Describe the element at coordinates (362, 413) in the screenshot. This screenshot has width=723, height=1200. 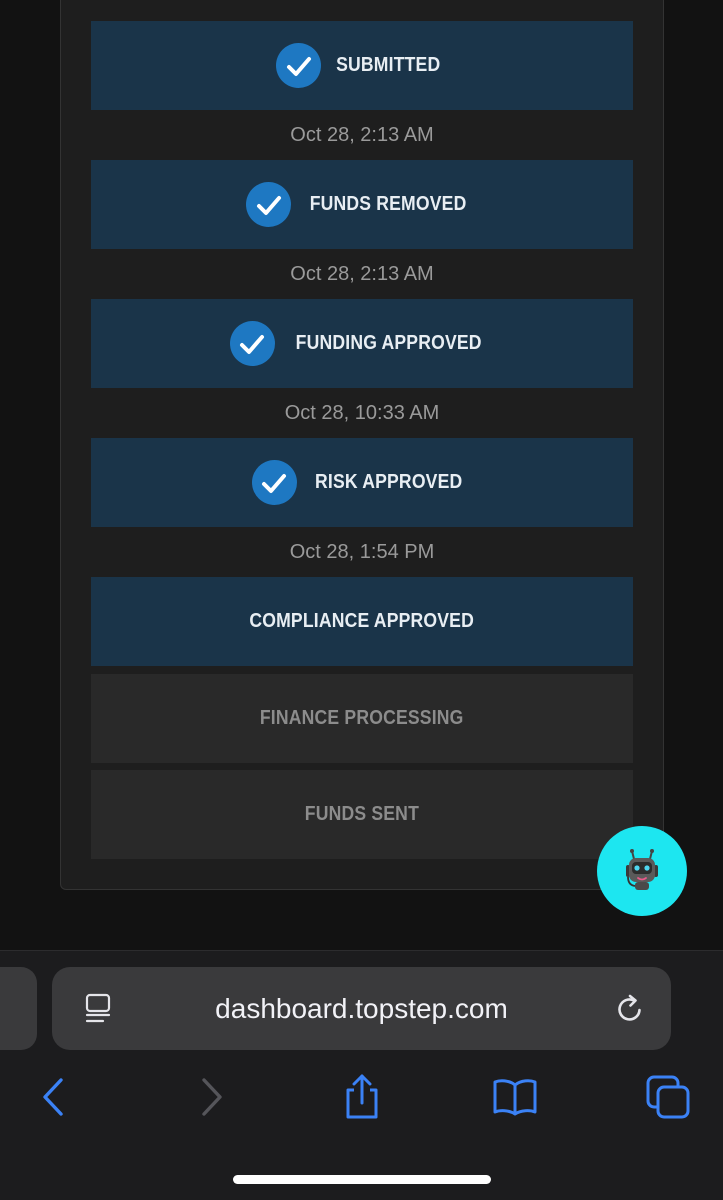
I see `step-timestamp: Oct 28, 10:33 AM` at that location.